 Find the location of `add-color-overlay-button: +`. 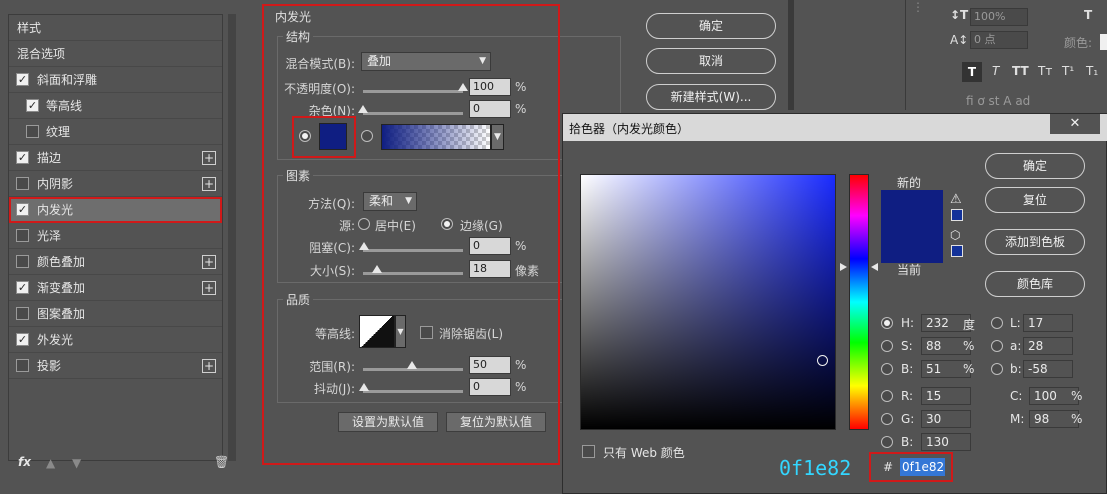

add-color-overlay-button: + is located at coordinates (209, 261).